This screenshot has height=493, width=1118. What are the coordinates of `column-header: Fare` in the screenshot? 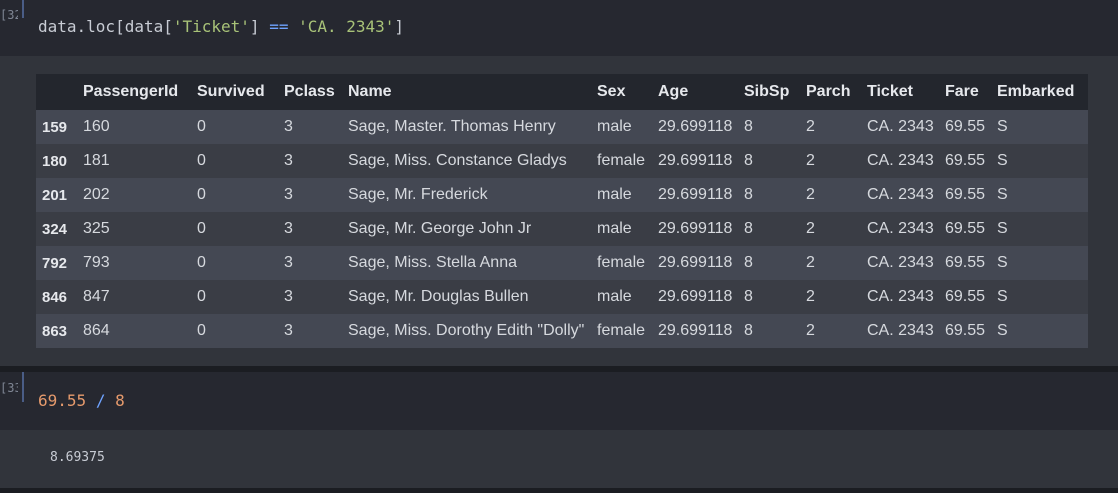 It's located at (965, 92).